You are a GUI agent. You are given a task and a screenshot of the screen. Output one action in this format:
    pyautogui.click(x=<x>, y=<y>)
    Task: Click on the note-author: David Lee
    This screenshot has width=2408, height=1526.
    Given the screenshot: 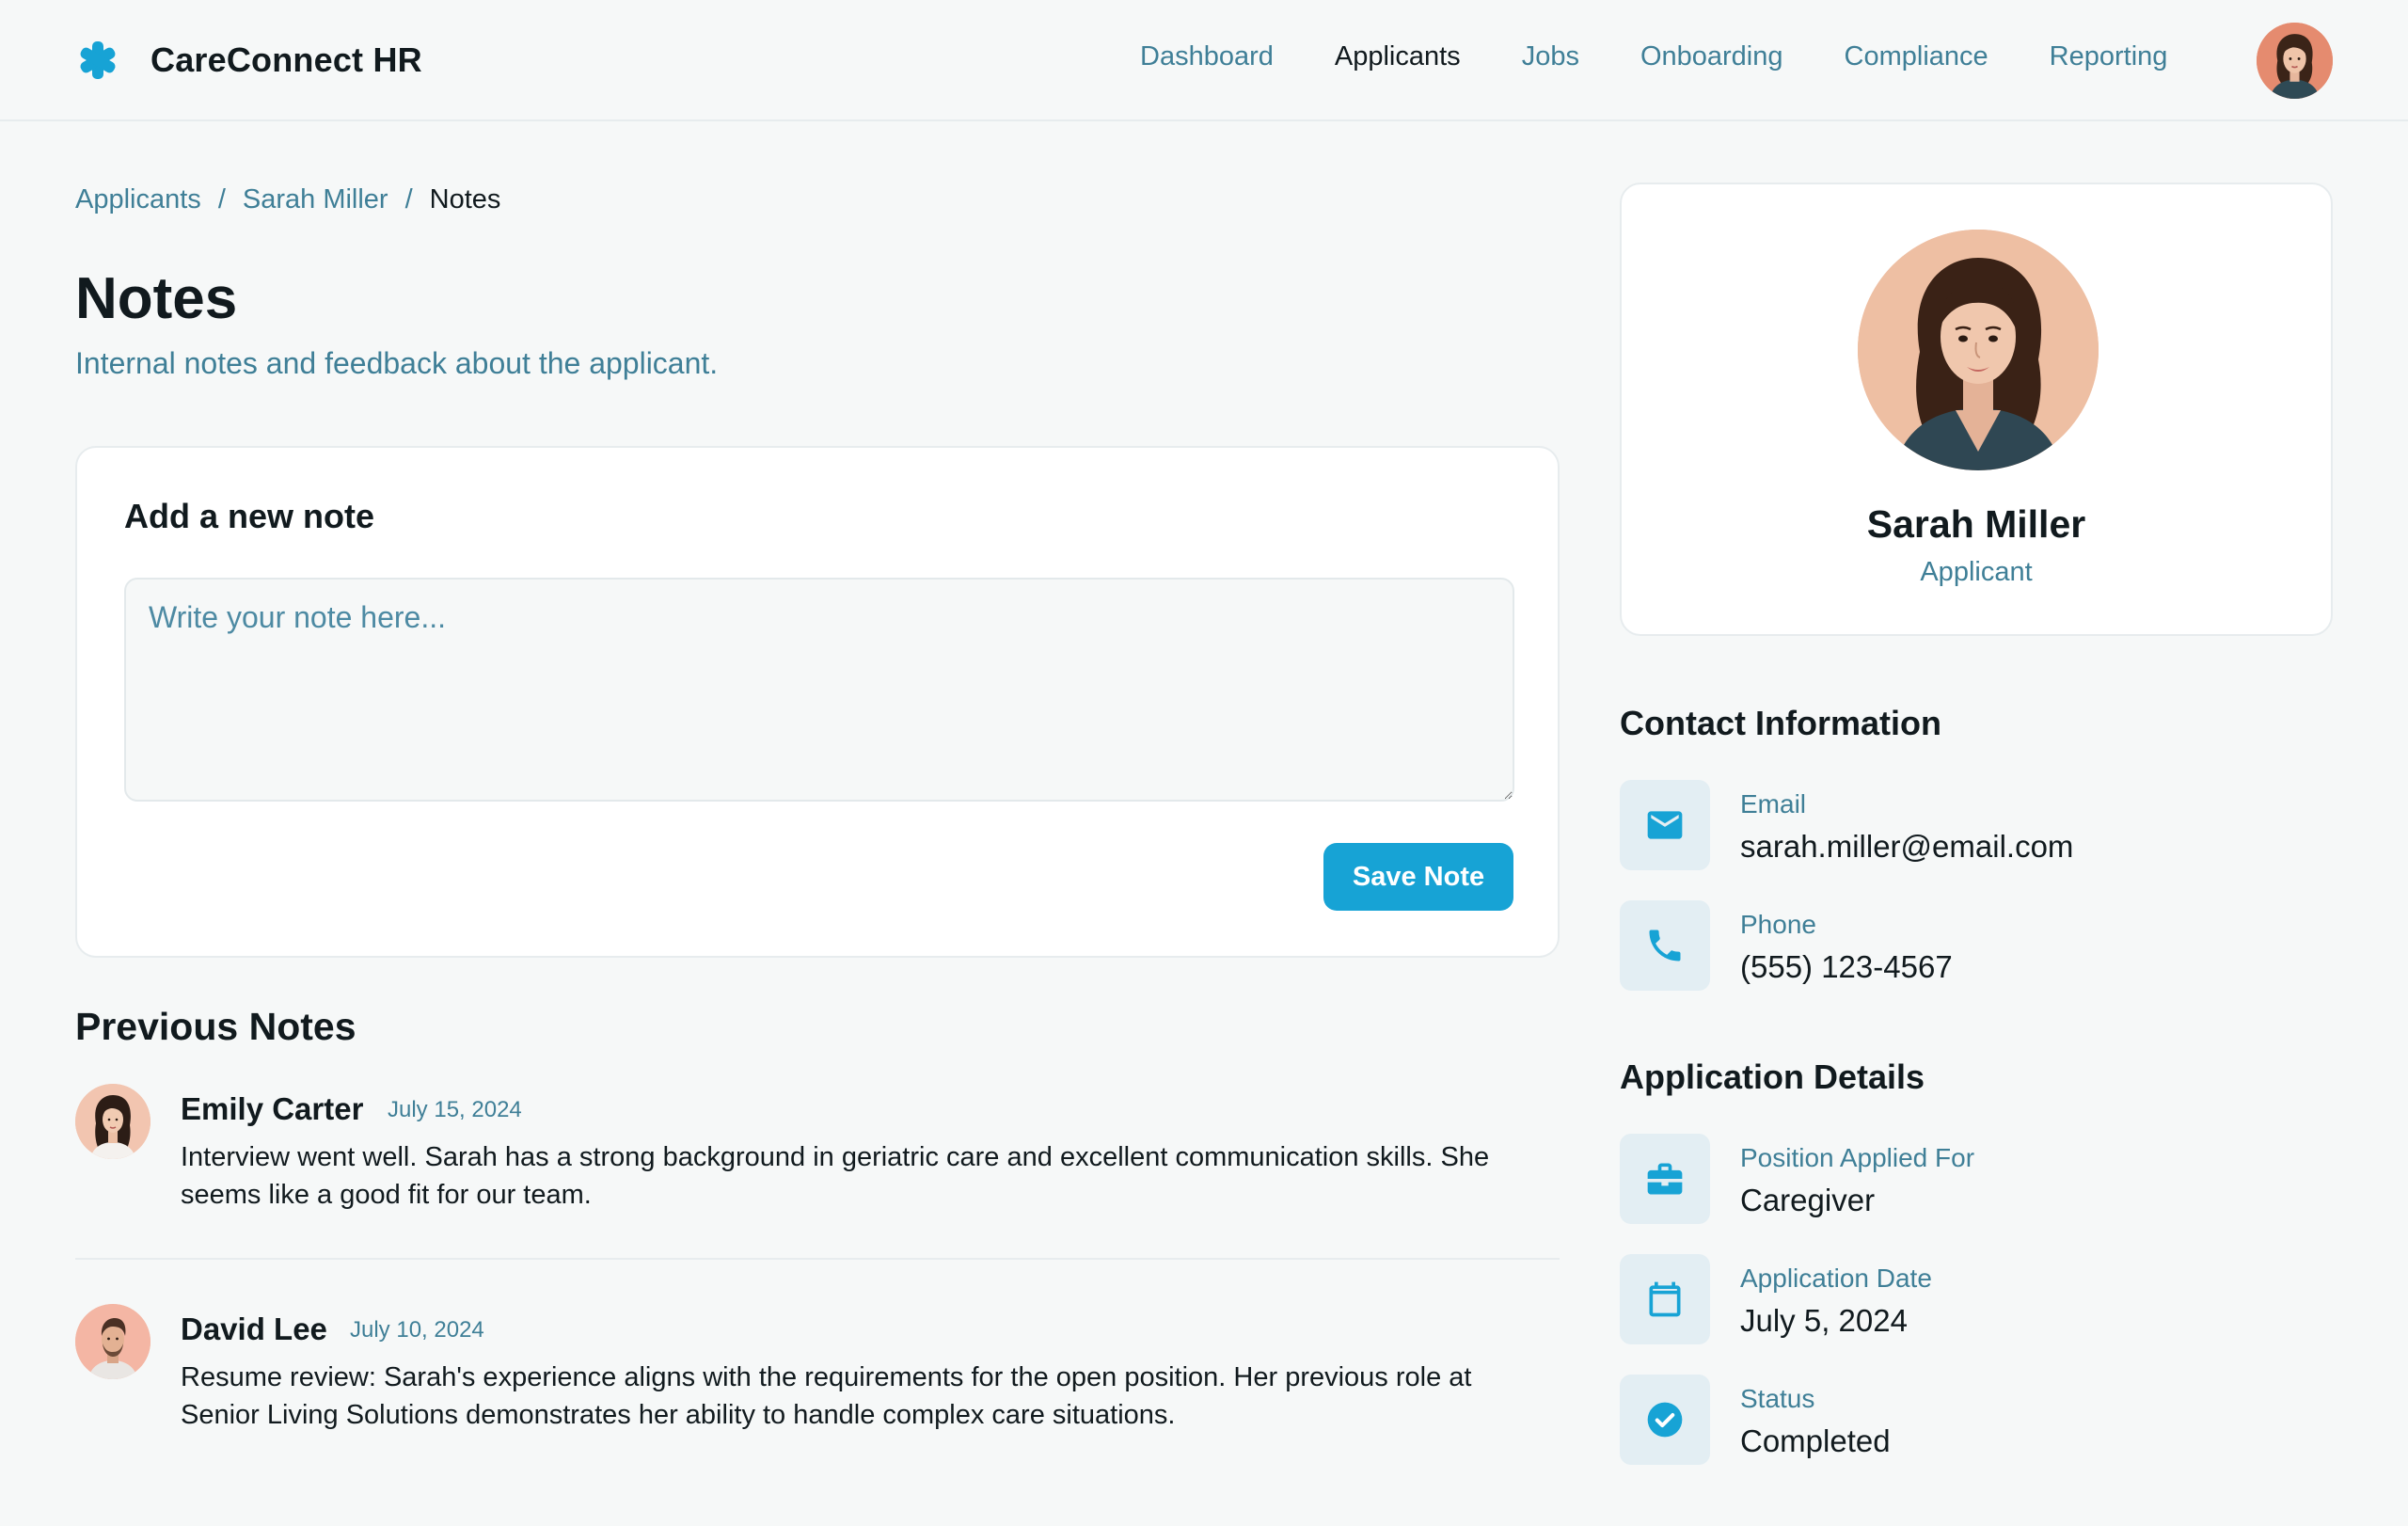 What is the action you would take?
    pyautogui.click(x=254, y=1328)
    